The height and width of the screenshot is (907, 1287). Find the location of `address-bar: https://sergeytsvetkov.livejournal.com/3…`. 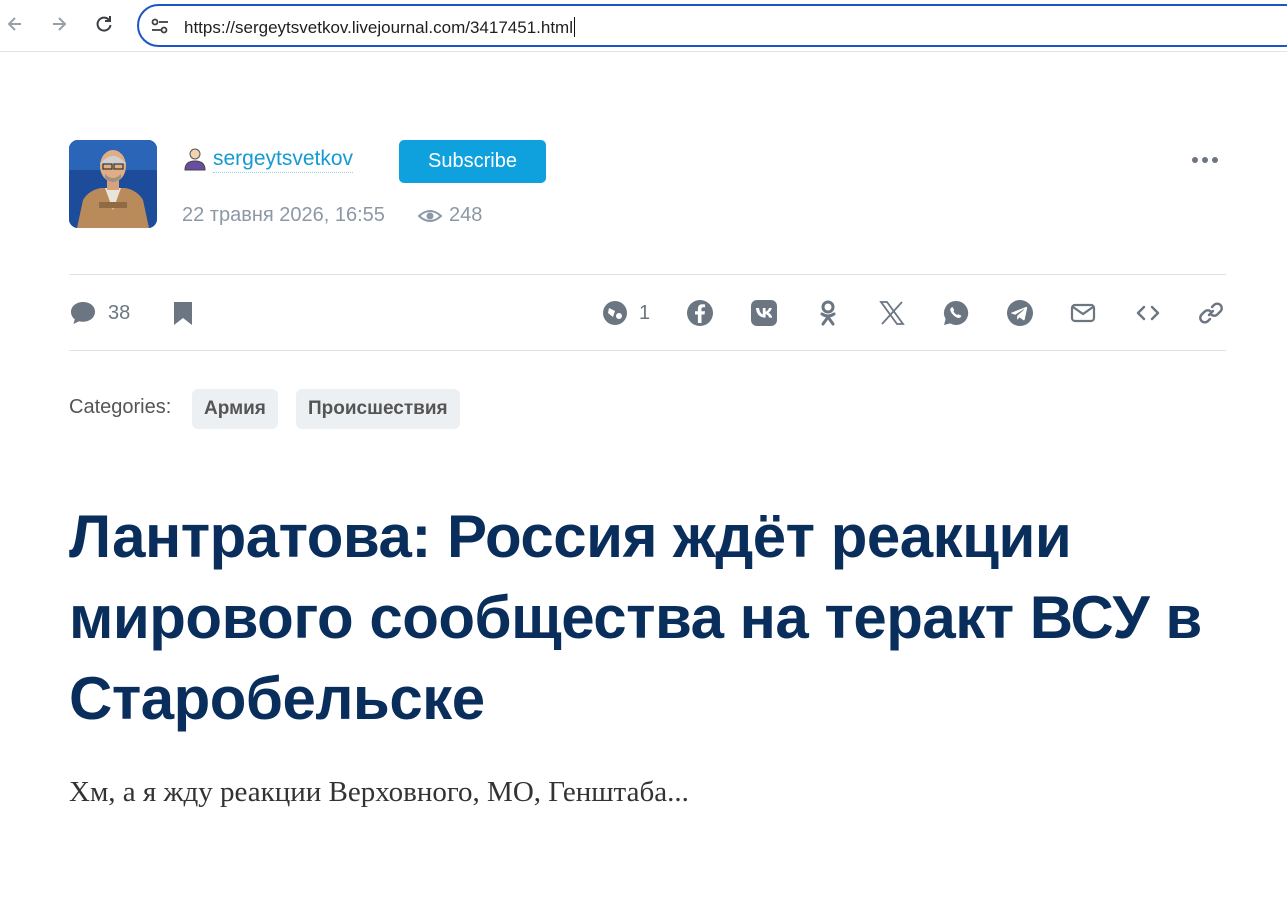

address-bar: https://sergeytsvetkov.livejournal.com/3… is located at coordinates (712, 25).